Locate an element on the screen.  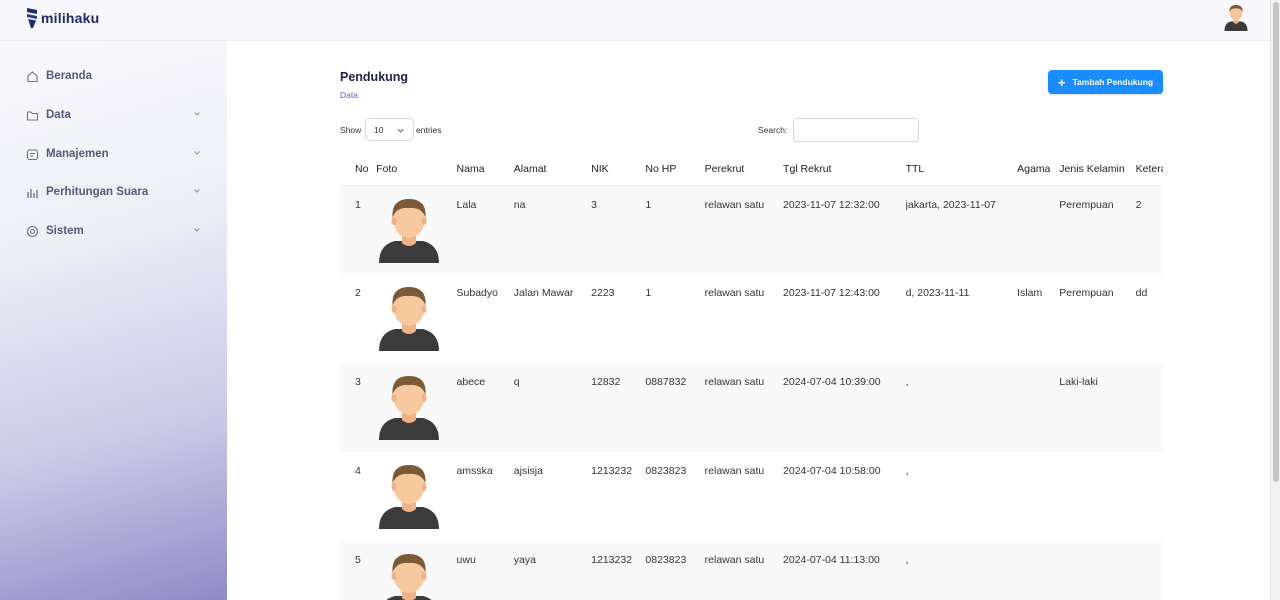
home-icon is located at coordinates (32, 76).